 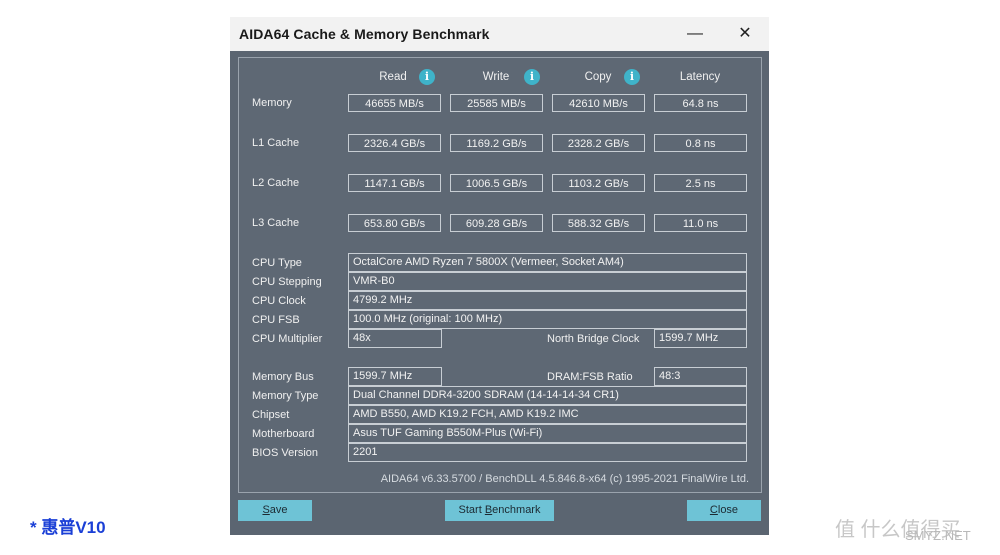 I want to click on memory-copy: 42610 MB/s, so click(x=598, y=103).